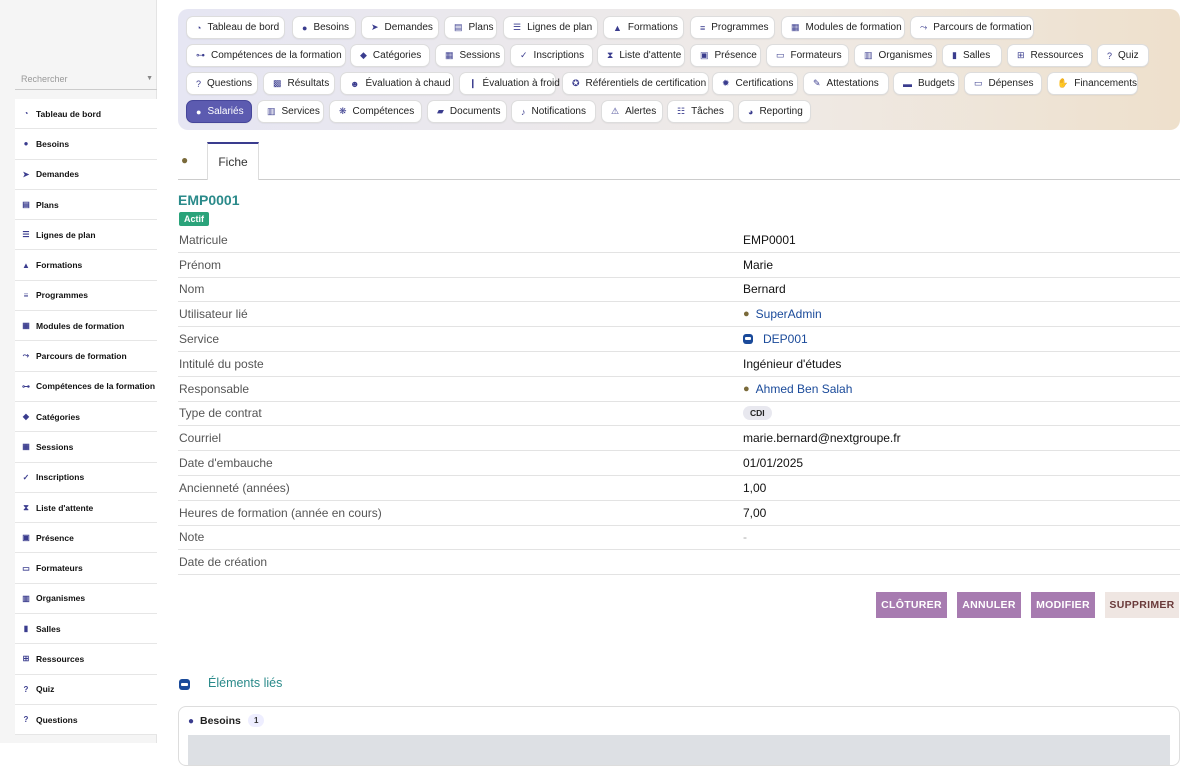 This screenshot has height=766, width=1200. Describe the element at coordinates (219, 111) in the screenshot. I see `tab-31: ● Salariés` at that location.